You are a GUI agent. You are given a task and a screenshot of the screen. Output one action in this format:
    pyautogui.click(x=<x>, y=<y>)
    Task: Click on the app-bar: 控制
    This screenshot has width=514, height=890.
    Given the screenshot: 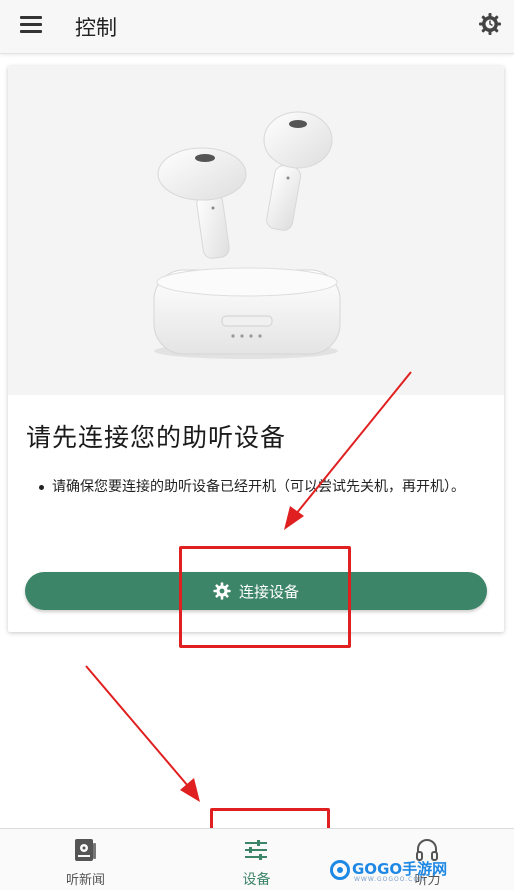 What is the action you would take?
    pyautogui.click(x=257, y=27)
    